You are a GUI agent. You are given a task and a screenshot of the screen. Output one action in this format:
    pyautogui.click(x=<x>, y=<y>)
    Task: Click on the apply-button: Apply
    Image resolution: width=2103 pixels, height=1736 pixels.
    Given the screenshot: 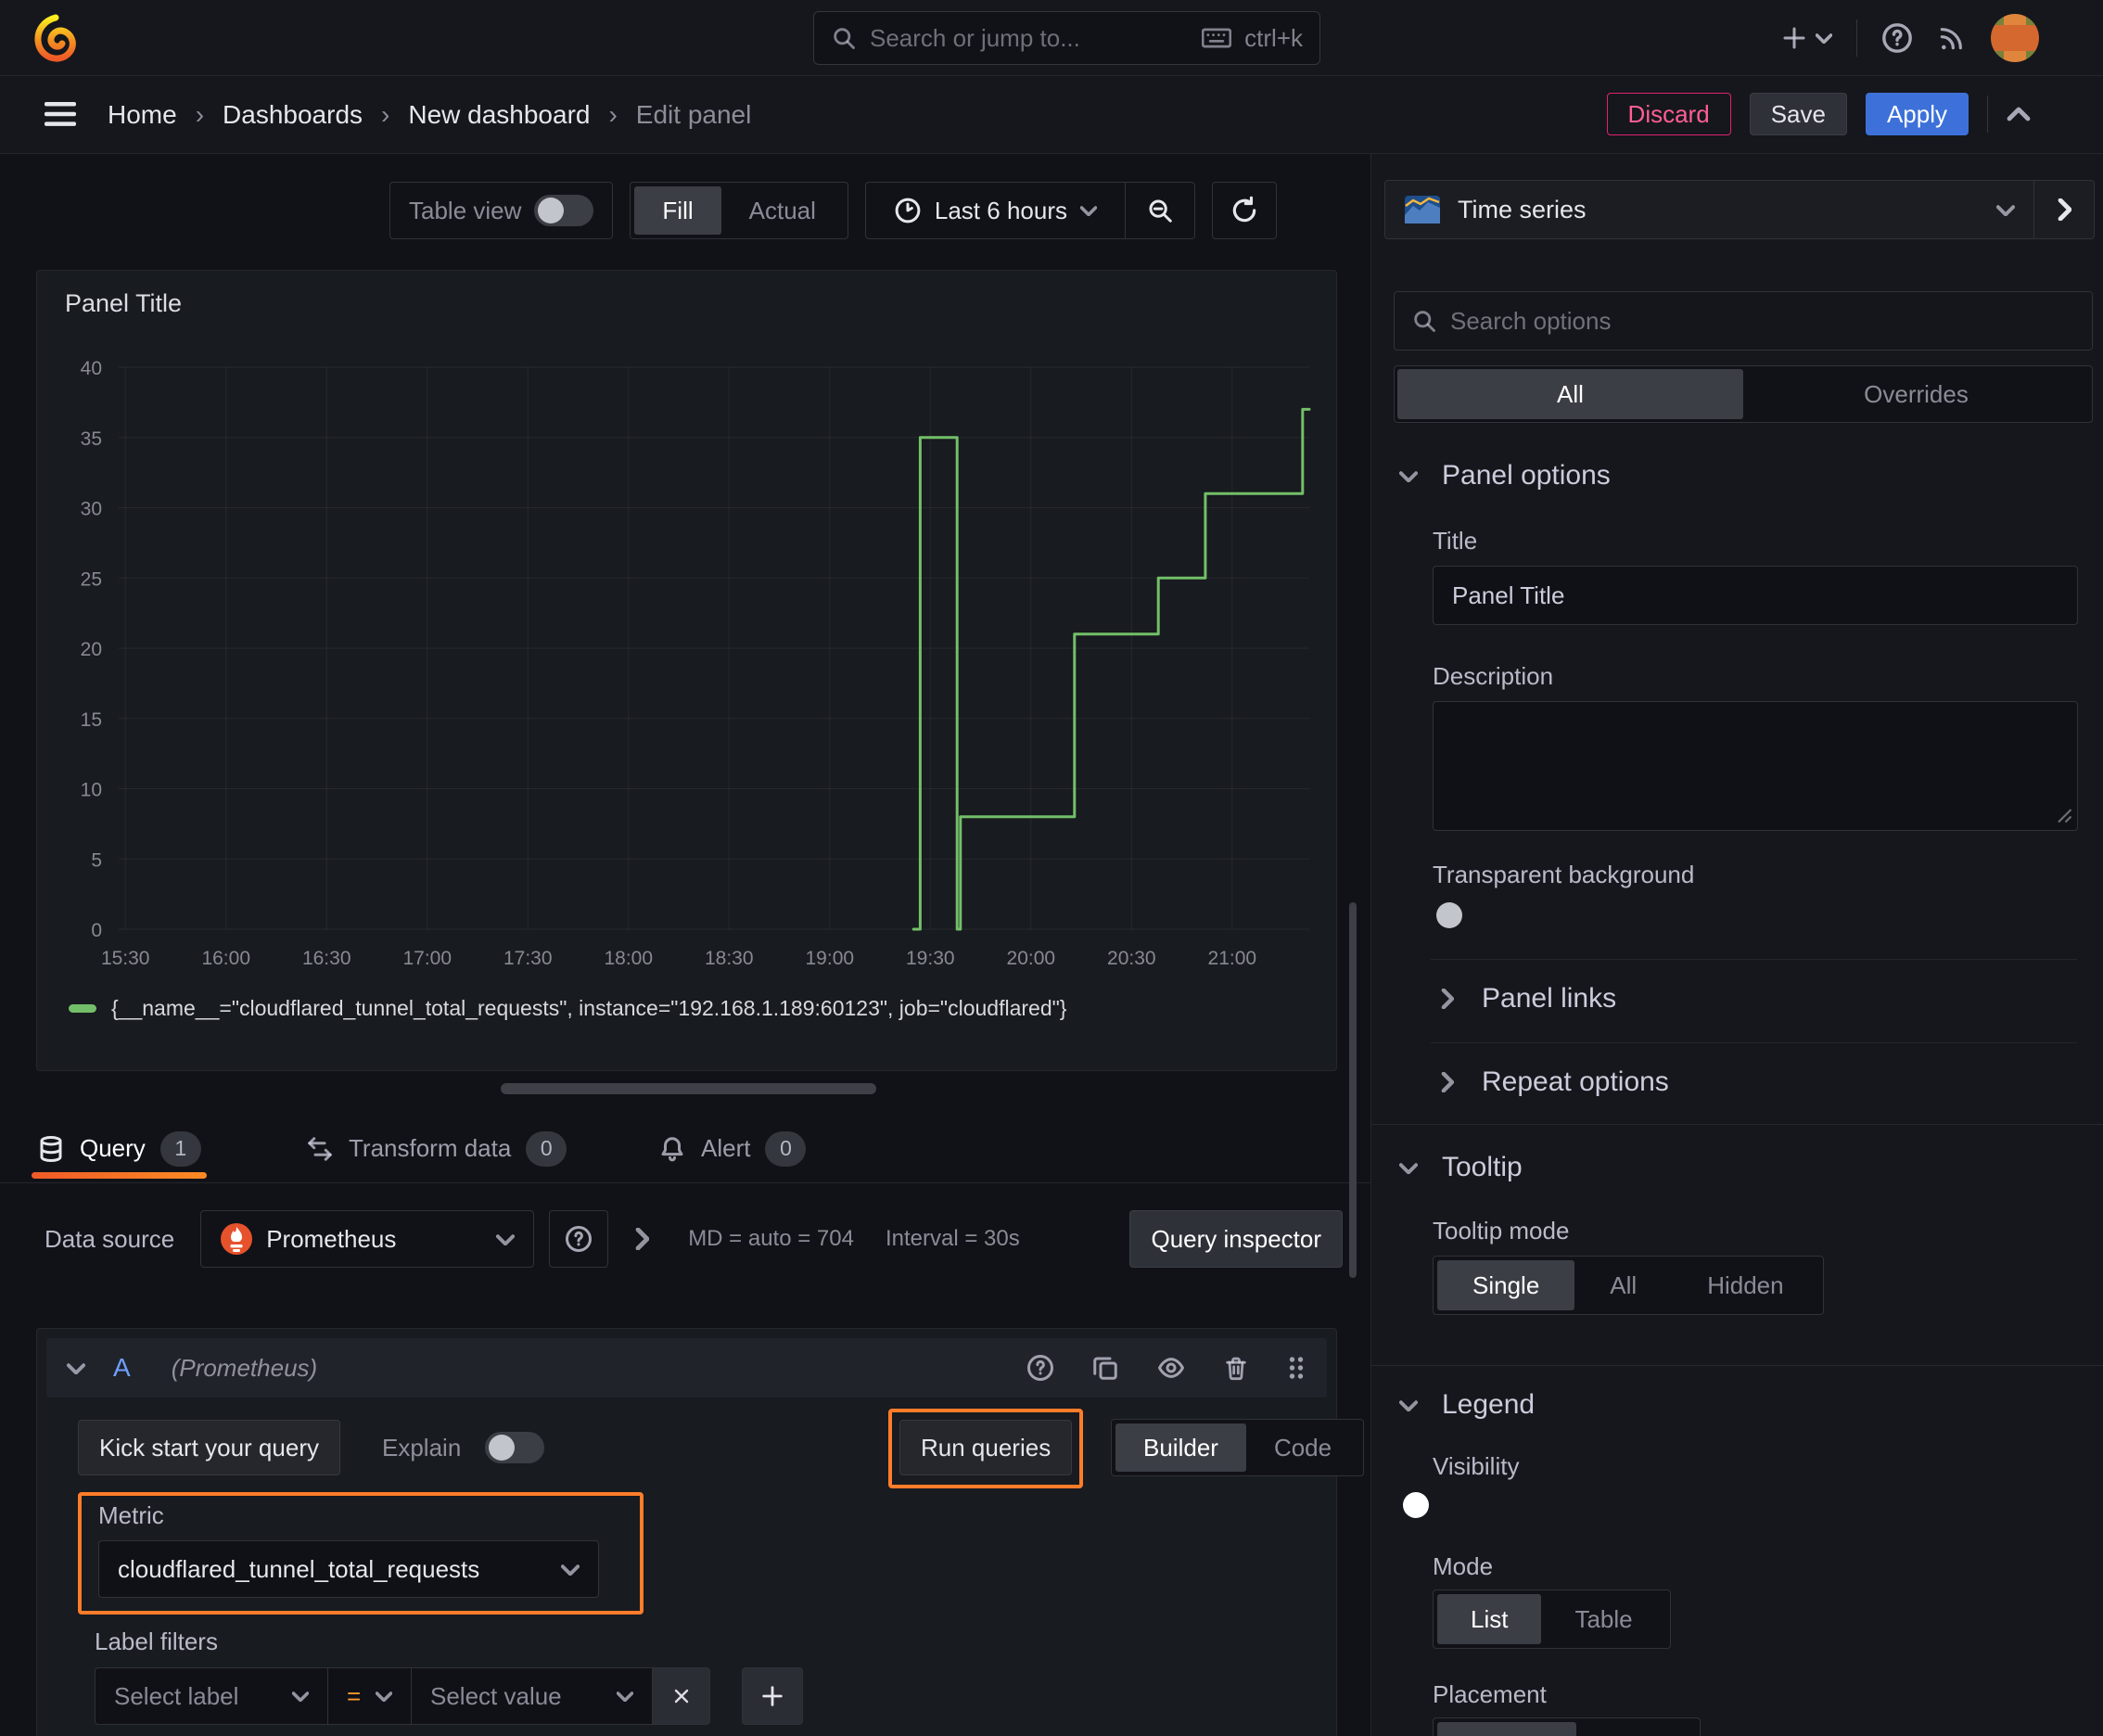 What is the action you would take?
    pyautogui.click(x=1917, y=114)
    